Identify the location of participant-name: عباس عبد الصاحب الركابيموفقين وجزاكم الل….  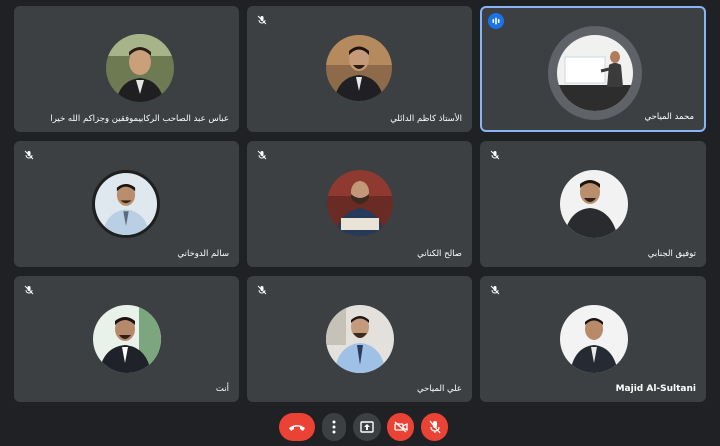
(139, 119).